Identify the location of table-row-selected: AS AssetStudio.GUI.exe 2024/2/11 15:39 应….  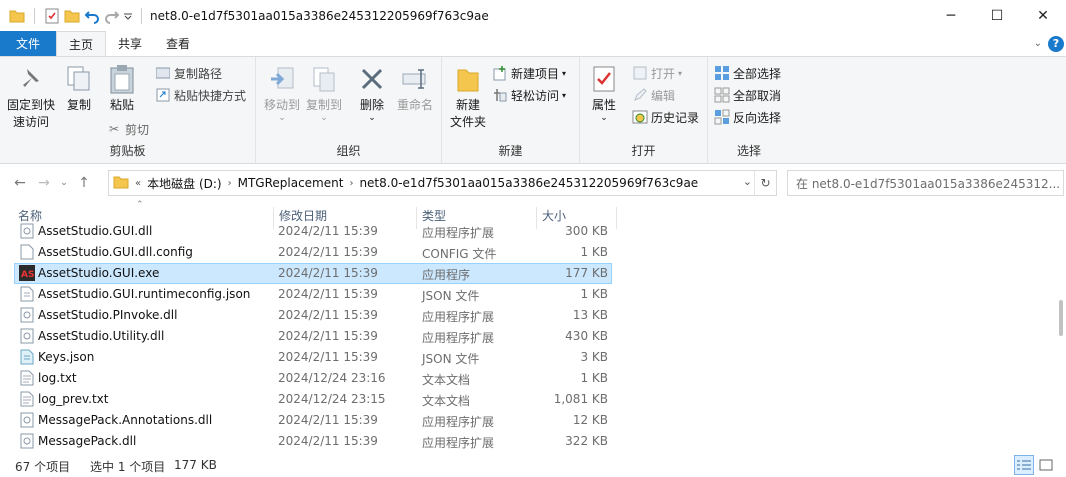
(313, 273).